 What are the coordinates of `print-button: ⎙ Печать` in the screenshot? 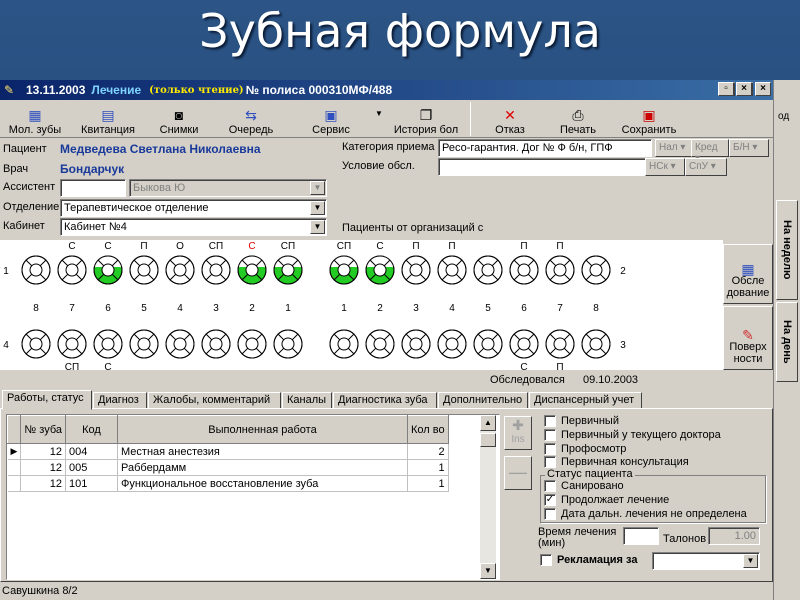 It's located at (578, 119).